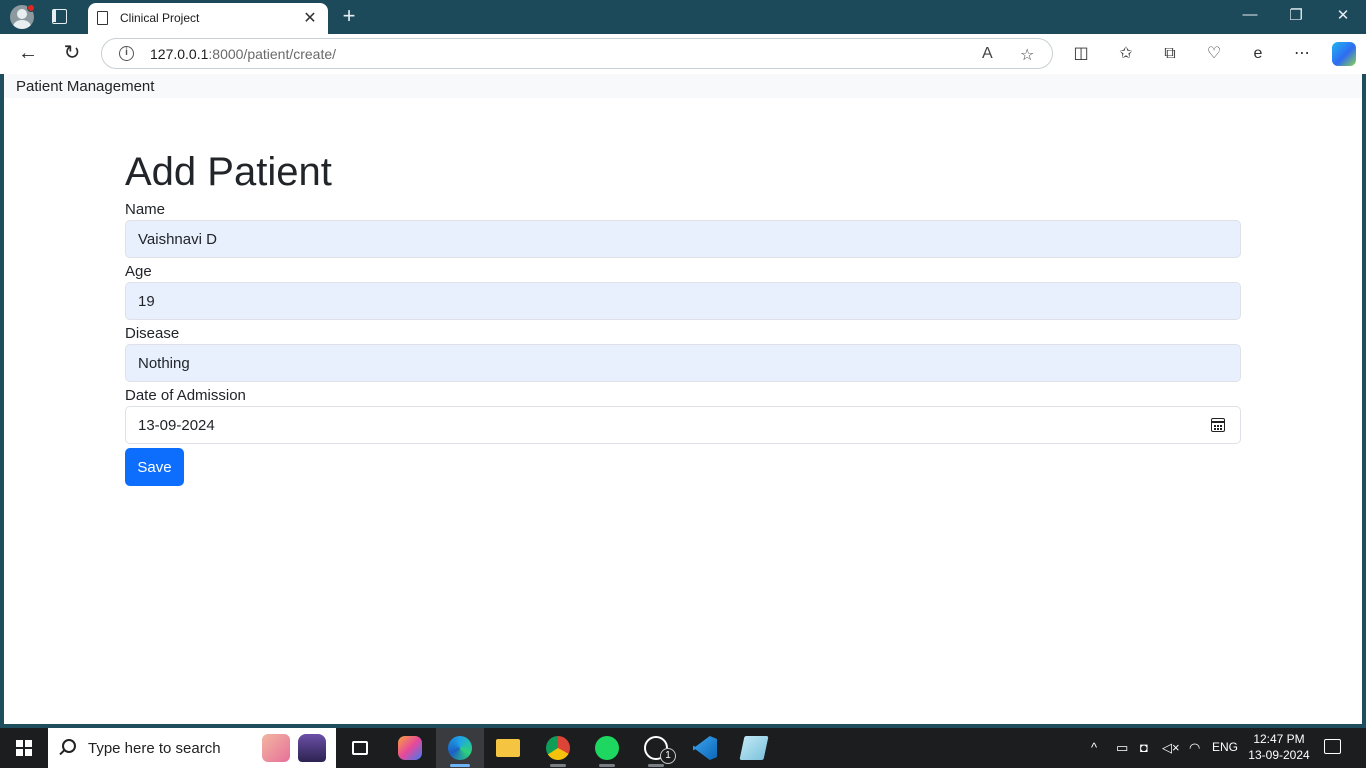 The image size is (1366, 768). What do you see at coordinates (1343, 15) in the screenshot?
I see `close-window-icon: ✕` at bounding box center [1343, 15].